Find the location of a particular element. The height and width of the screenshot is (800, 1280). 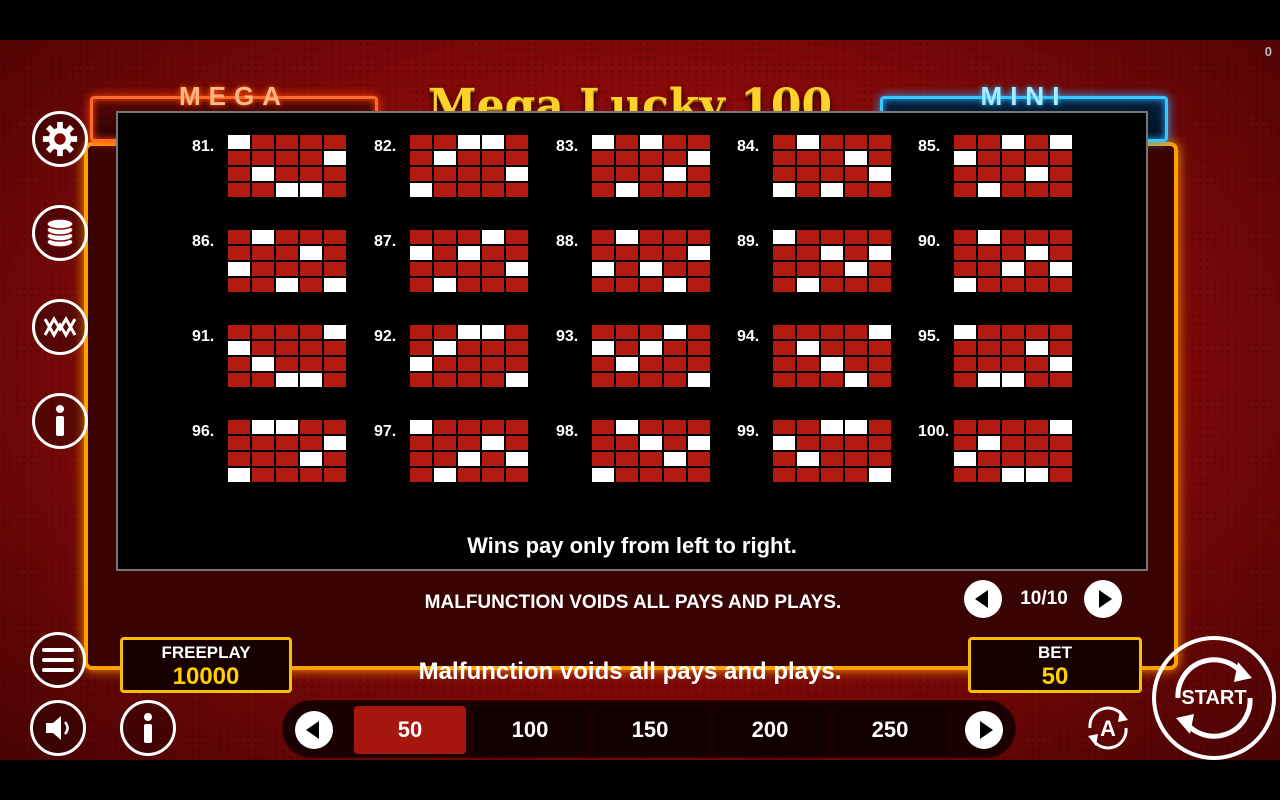

coins-icon is located at coordinates (60, 233).